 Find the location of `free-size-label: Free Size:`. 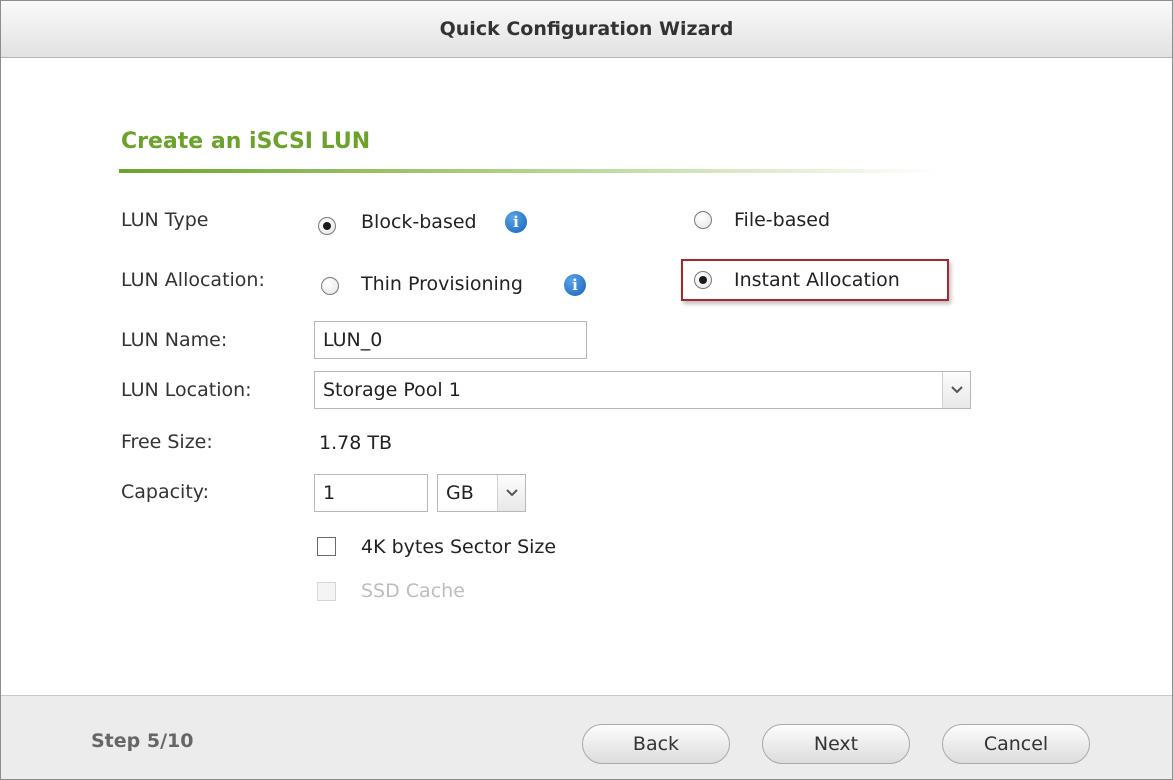

free-size-label: Free Size: is located at coordinates (167, 442).